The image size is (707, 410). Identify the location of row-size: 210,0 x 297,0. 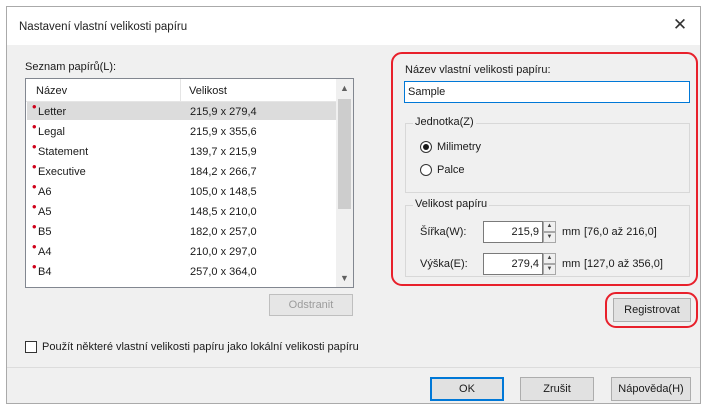
(223, 252).